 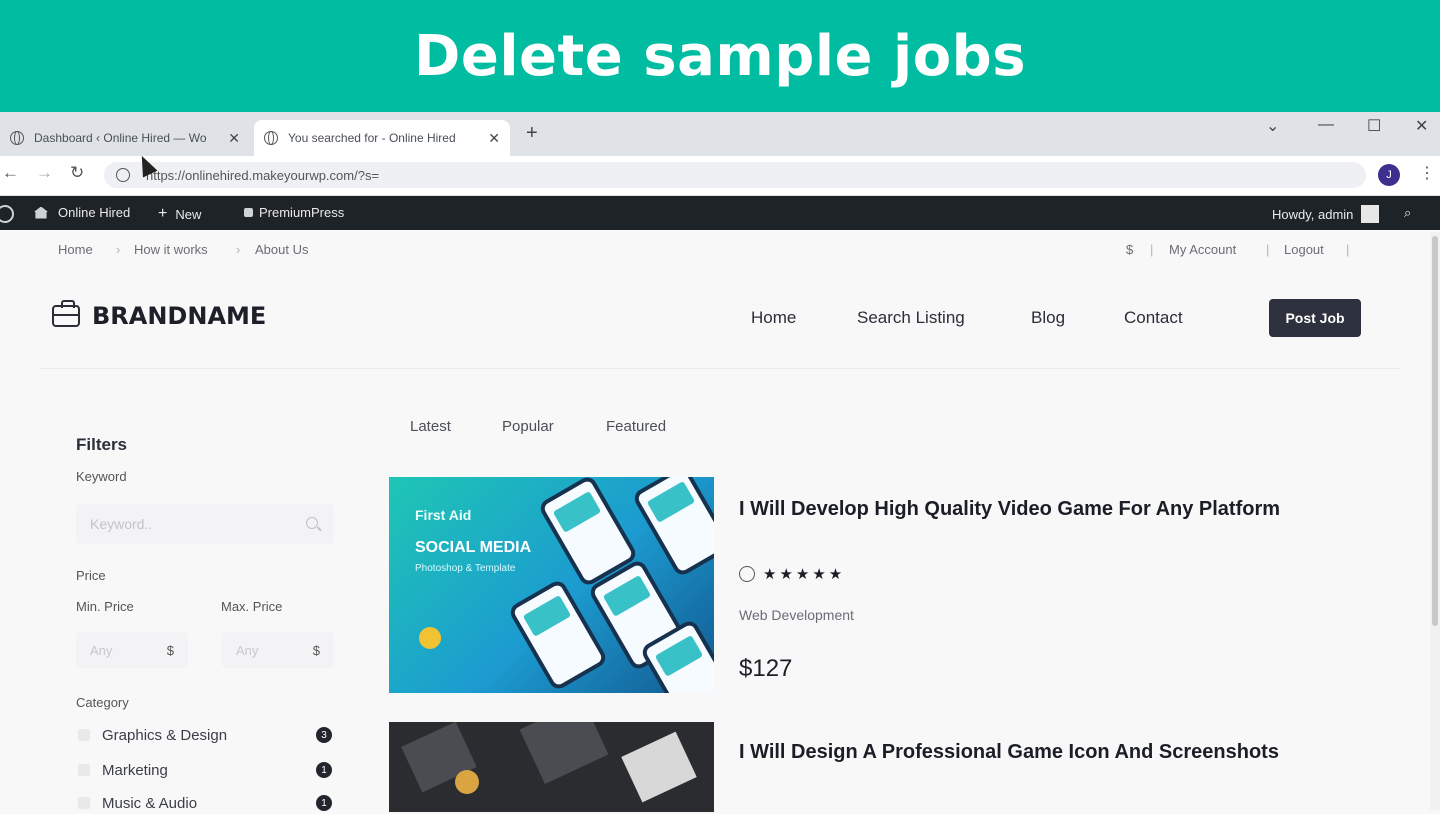 I want to click on new-tab-button: +, so click(x=532, y=133).